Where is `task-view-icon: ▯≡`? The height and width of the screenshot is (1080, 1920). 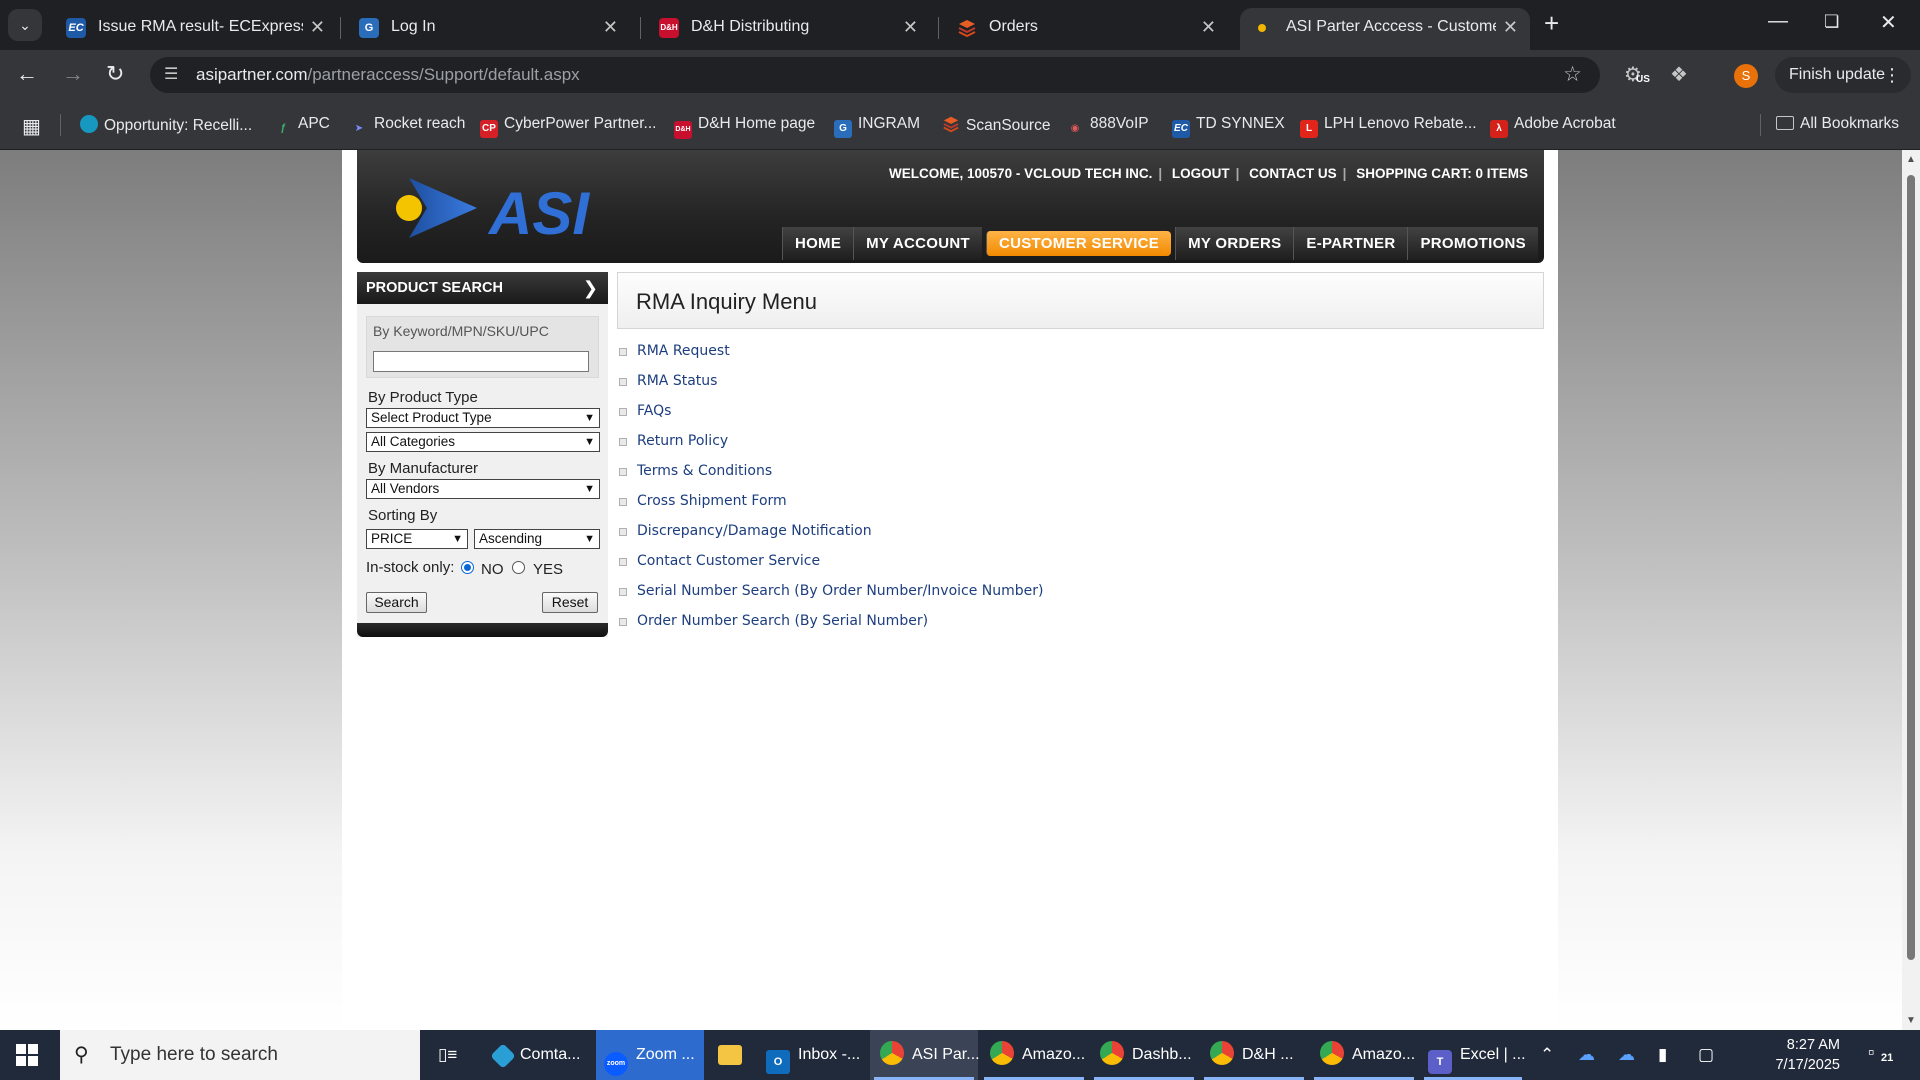 task-view-icon: ▯≡ is located at coordinates (447, 1055).